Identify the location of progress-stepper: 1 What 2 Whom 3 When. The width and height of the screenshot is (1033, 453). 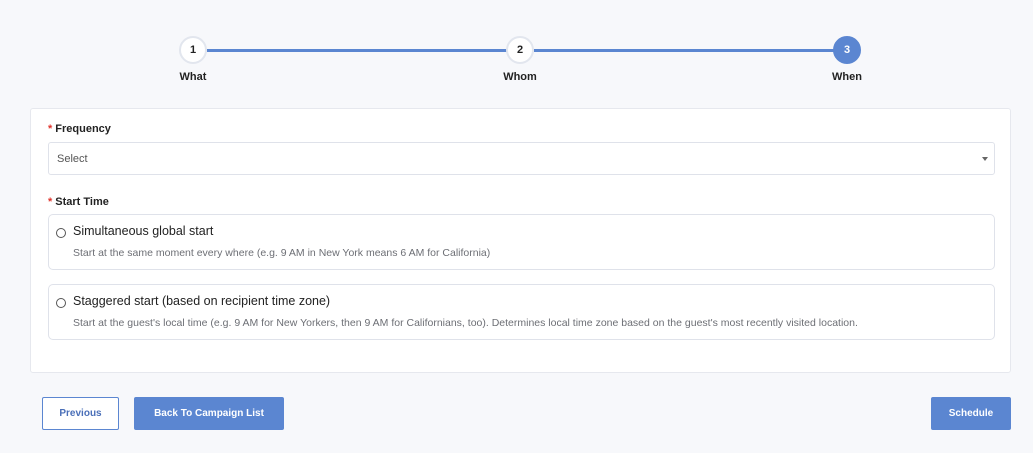
(516, 61).